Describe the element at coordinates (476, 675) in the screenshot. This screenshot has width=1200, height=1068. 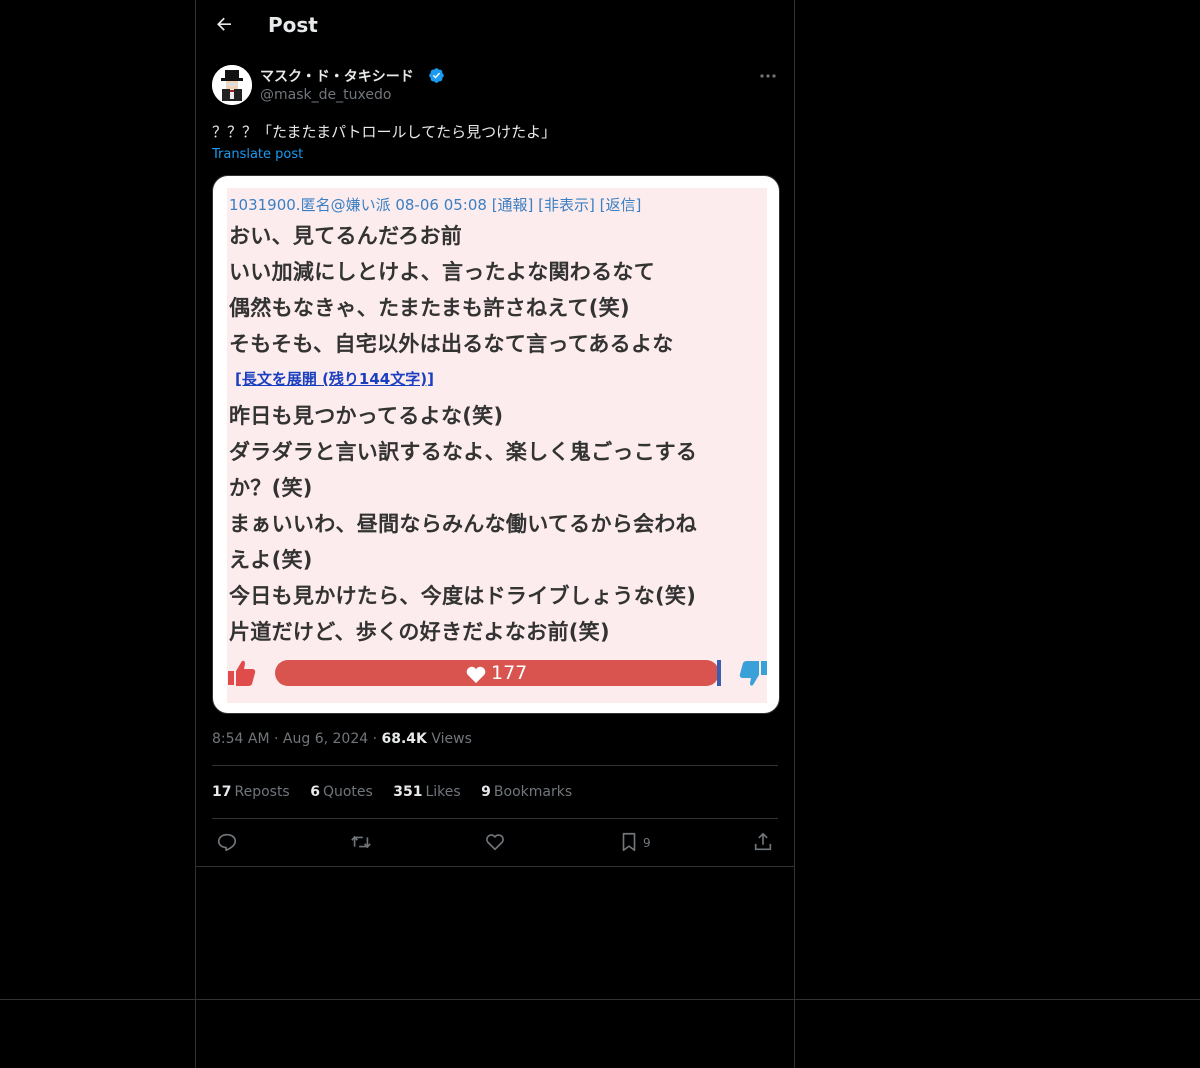
I see `heart-icon` at that location.